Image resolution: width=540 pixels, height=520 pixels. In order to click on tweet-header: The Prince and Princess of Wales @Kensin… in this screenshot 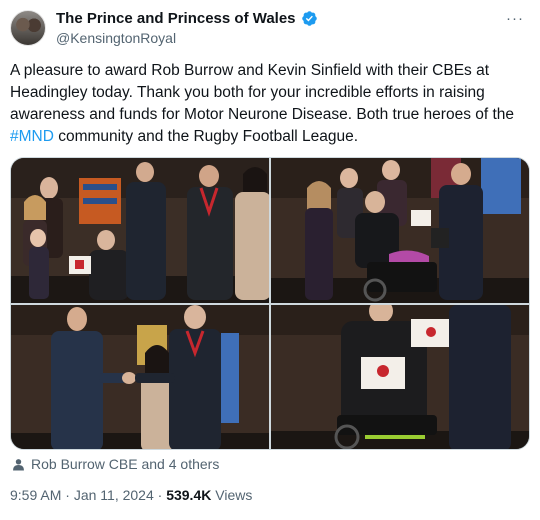, I will do `click(270, 30)`.